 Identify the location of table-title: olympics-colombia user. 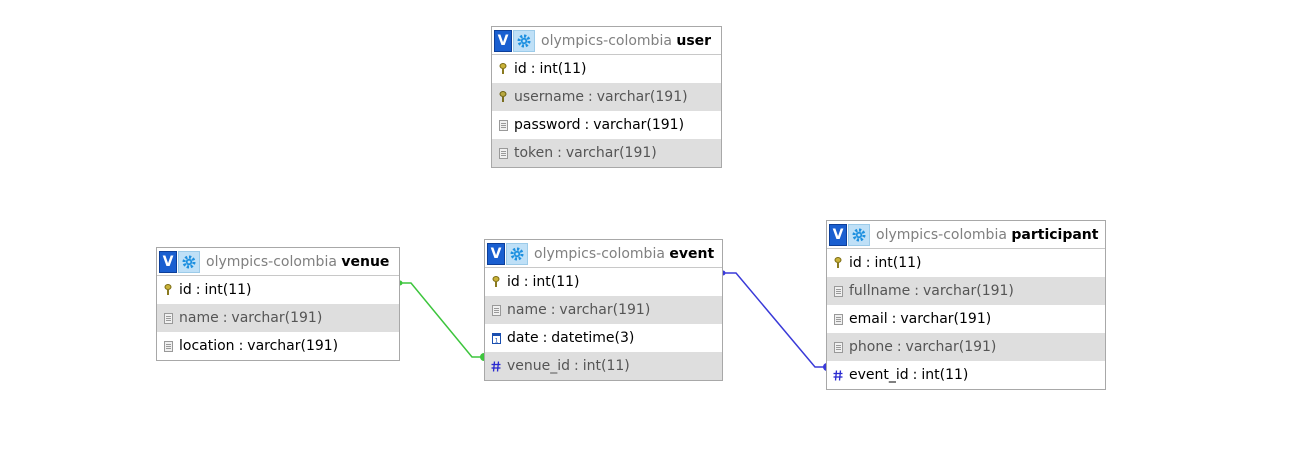
(626, 41).